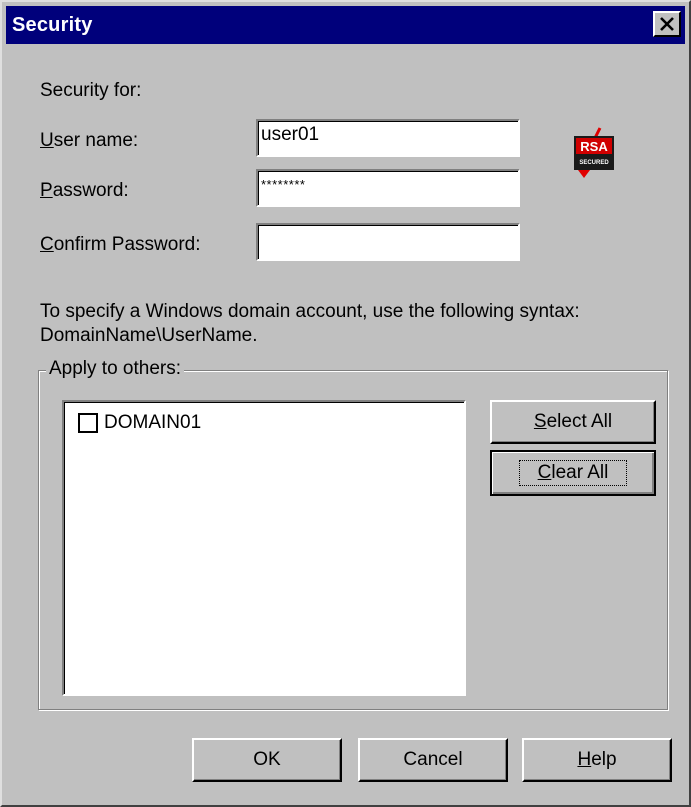 The height and width of the screenshot is (807, 691). Describe the element at coordinates (267, 760) in the screenshot. I see `ok-button: OK` at that location.